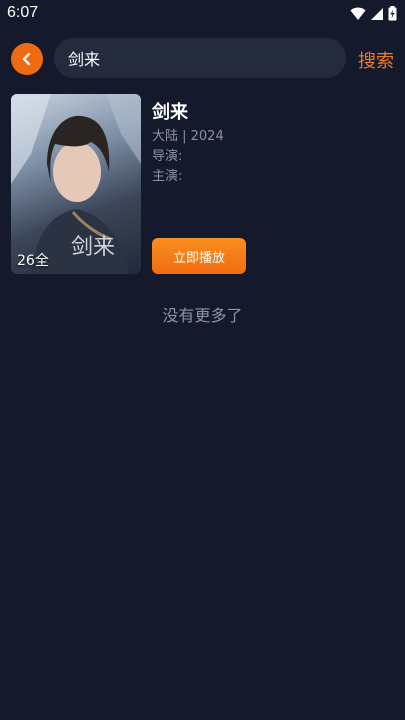  What do you see at coordinates (167, 156) in the screenshot?
I see `director-label: 导演:` at bounding box center [167, 156].